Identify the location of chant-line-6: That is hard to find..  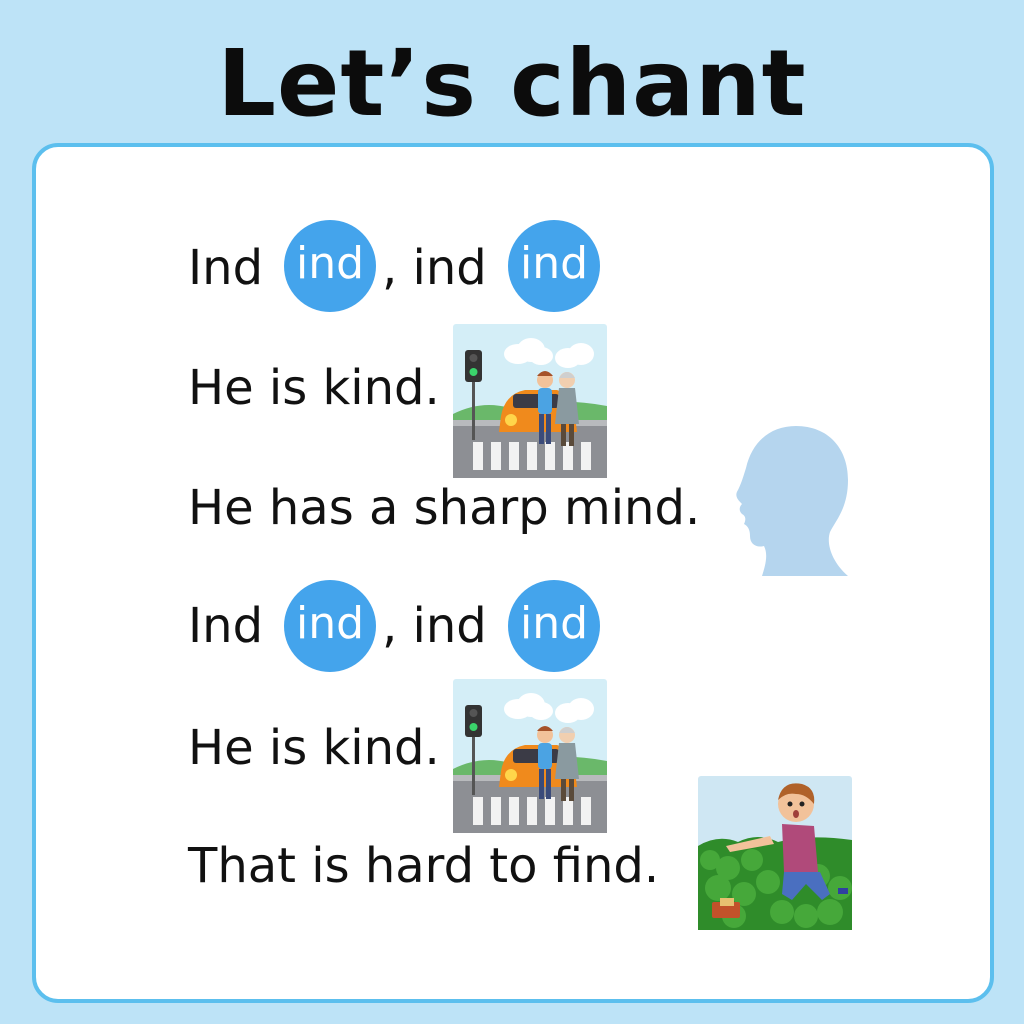
(424, 866).